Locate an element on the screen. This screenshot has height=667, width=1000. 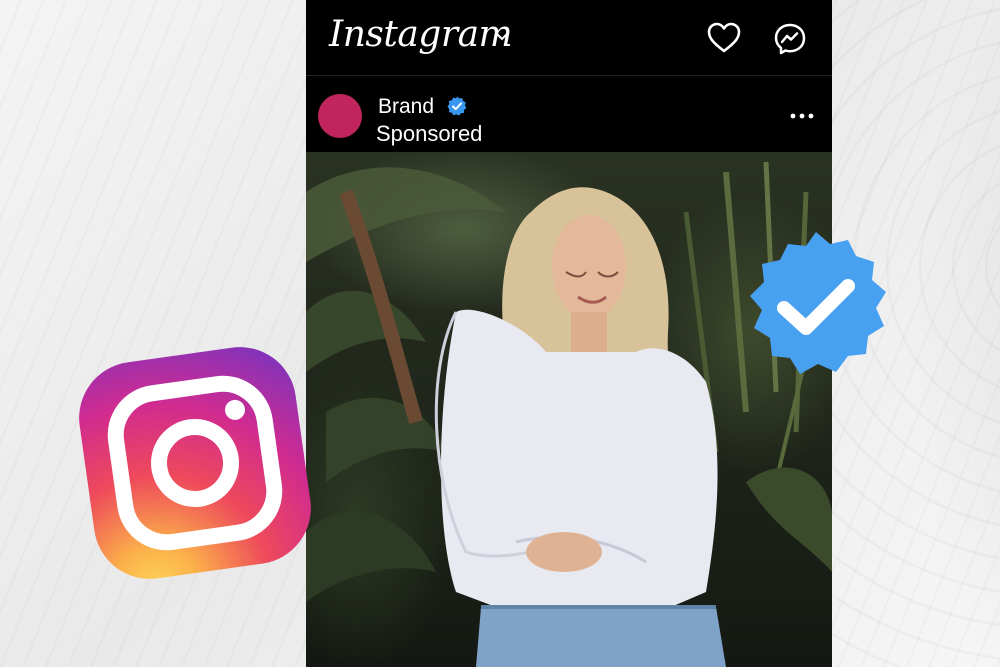
messenger-icon is located at coordinates (790, 41).